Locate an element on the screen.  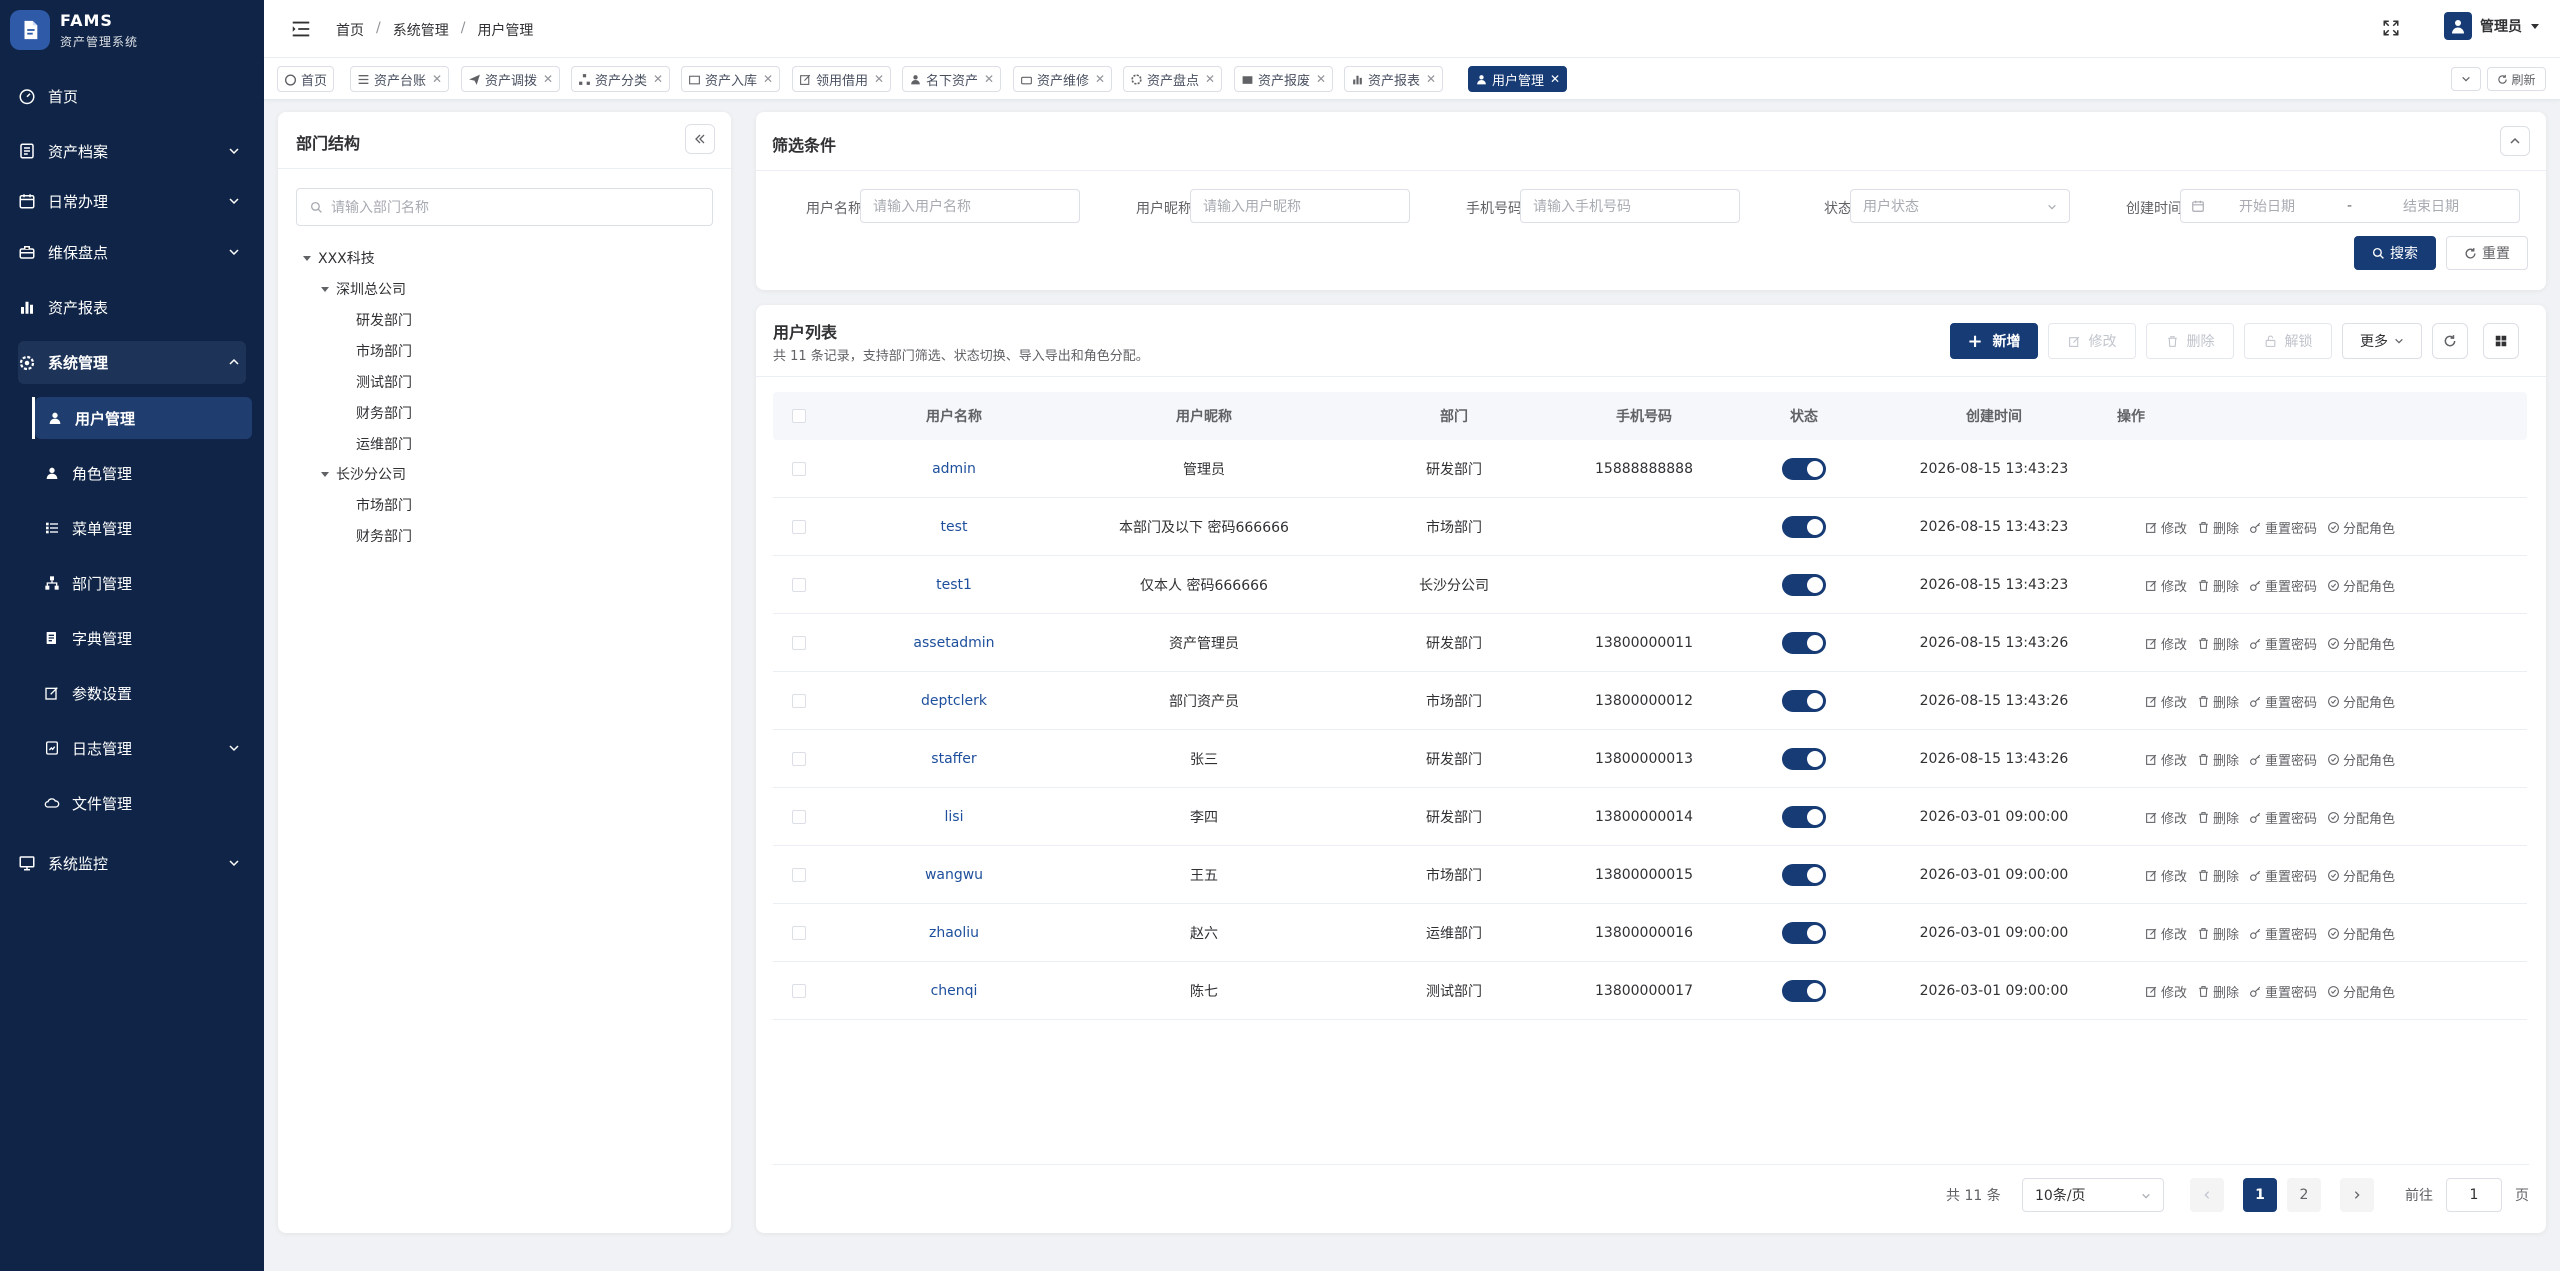
tab-asset-scrap: 资产报废 ✕ is located at coordinates (1284, 79).